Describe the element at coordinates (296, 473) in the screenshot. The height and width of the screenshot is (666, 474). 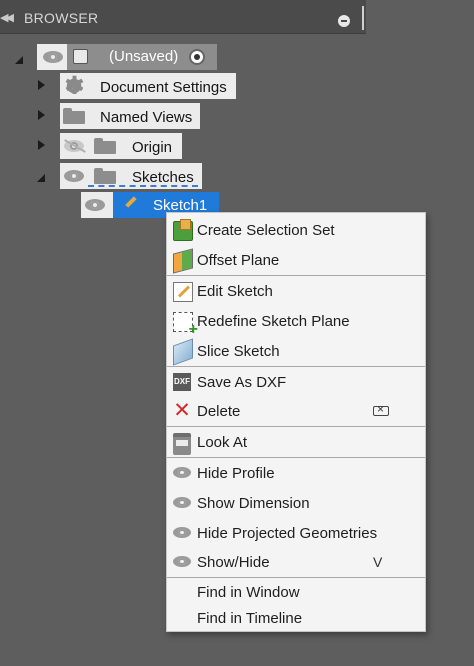
I see `menu-item-hide-profile: Hide Profile` at that location.